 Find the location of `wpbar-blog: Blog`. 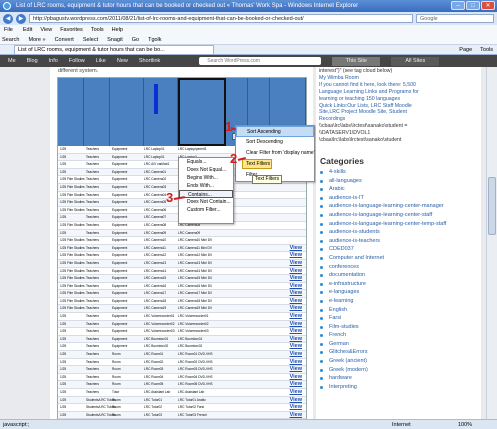

wpbar-blog: Blog is located at coordinates (32, 61).